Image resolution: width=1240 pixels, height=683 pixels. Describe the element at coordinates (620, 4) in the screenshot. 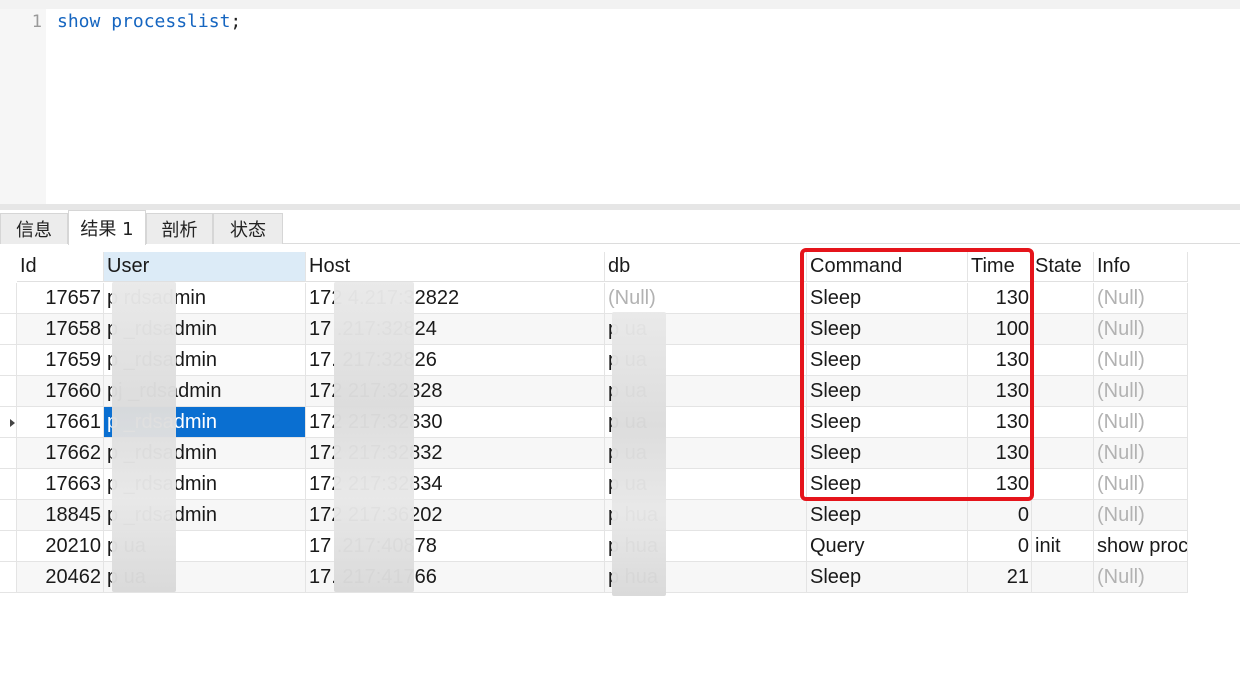

I see `editor-top-border` at that location.